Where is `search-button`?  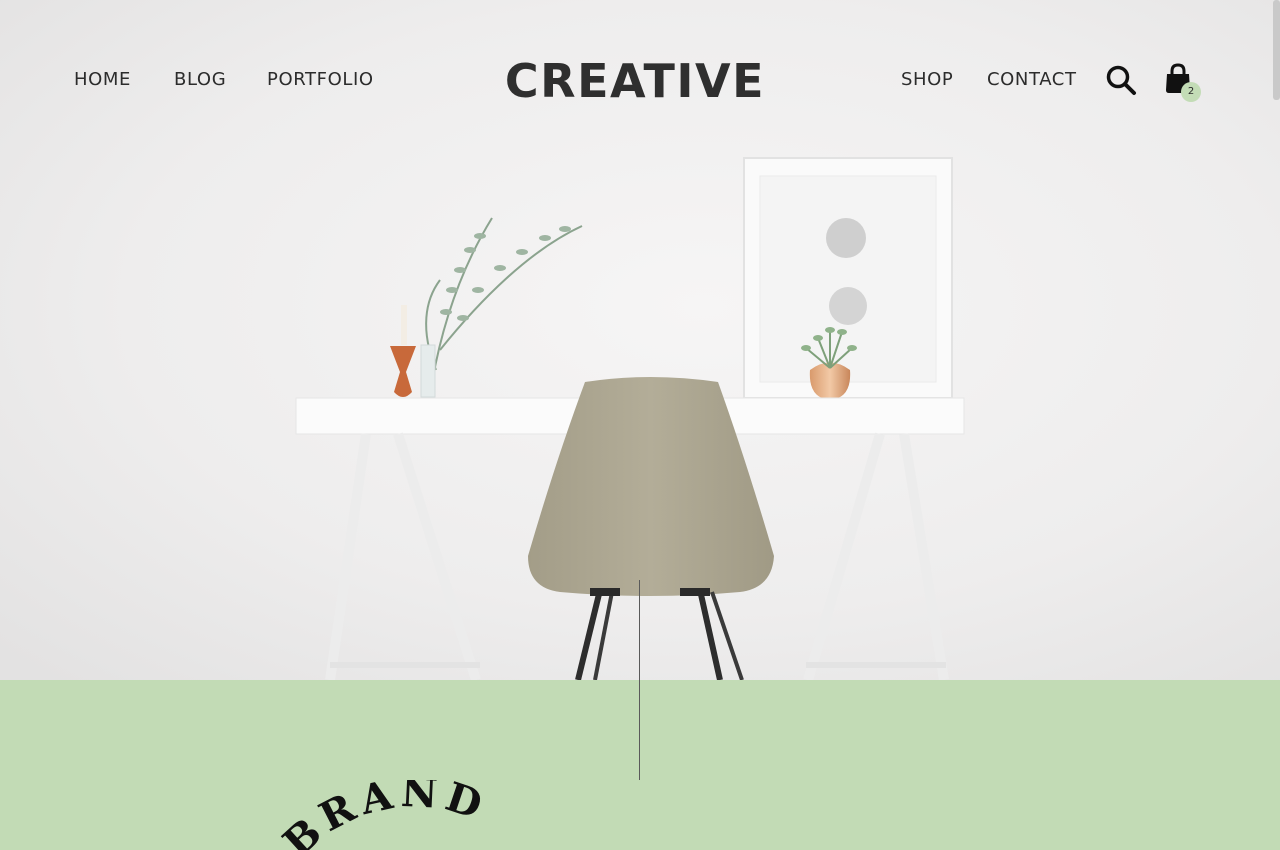 search-button is located at coordinates (1121, 80).